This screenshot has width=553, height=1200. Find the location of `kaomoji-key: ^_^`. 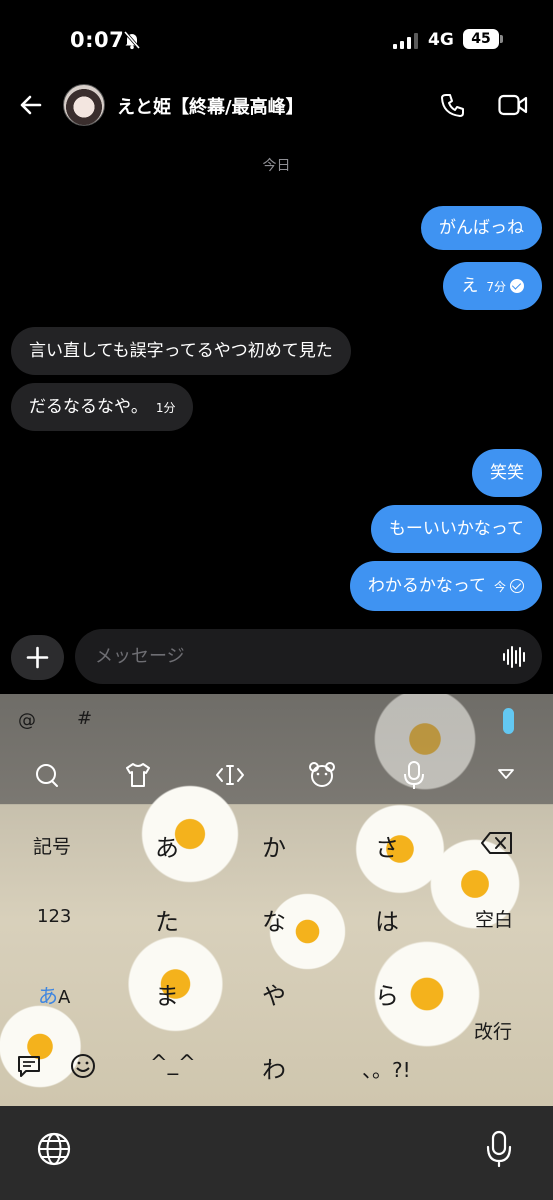

kaomoji-key: ^_^ is located at coordinates (173, 1063).